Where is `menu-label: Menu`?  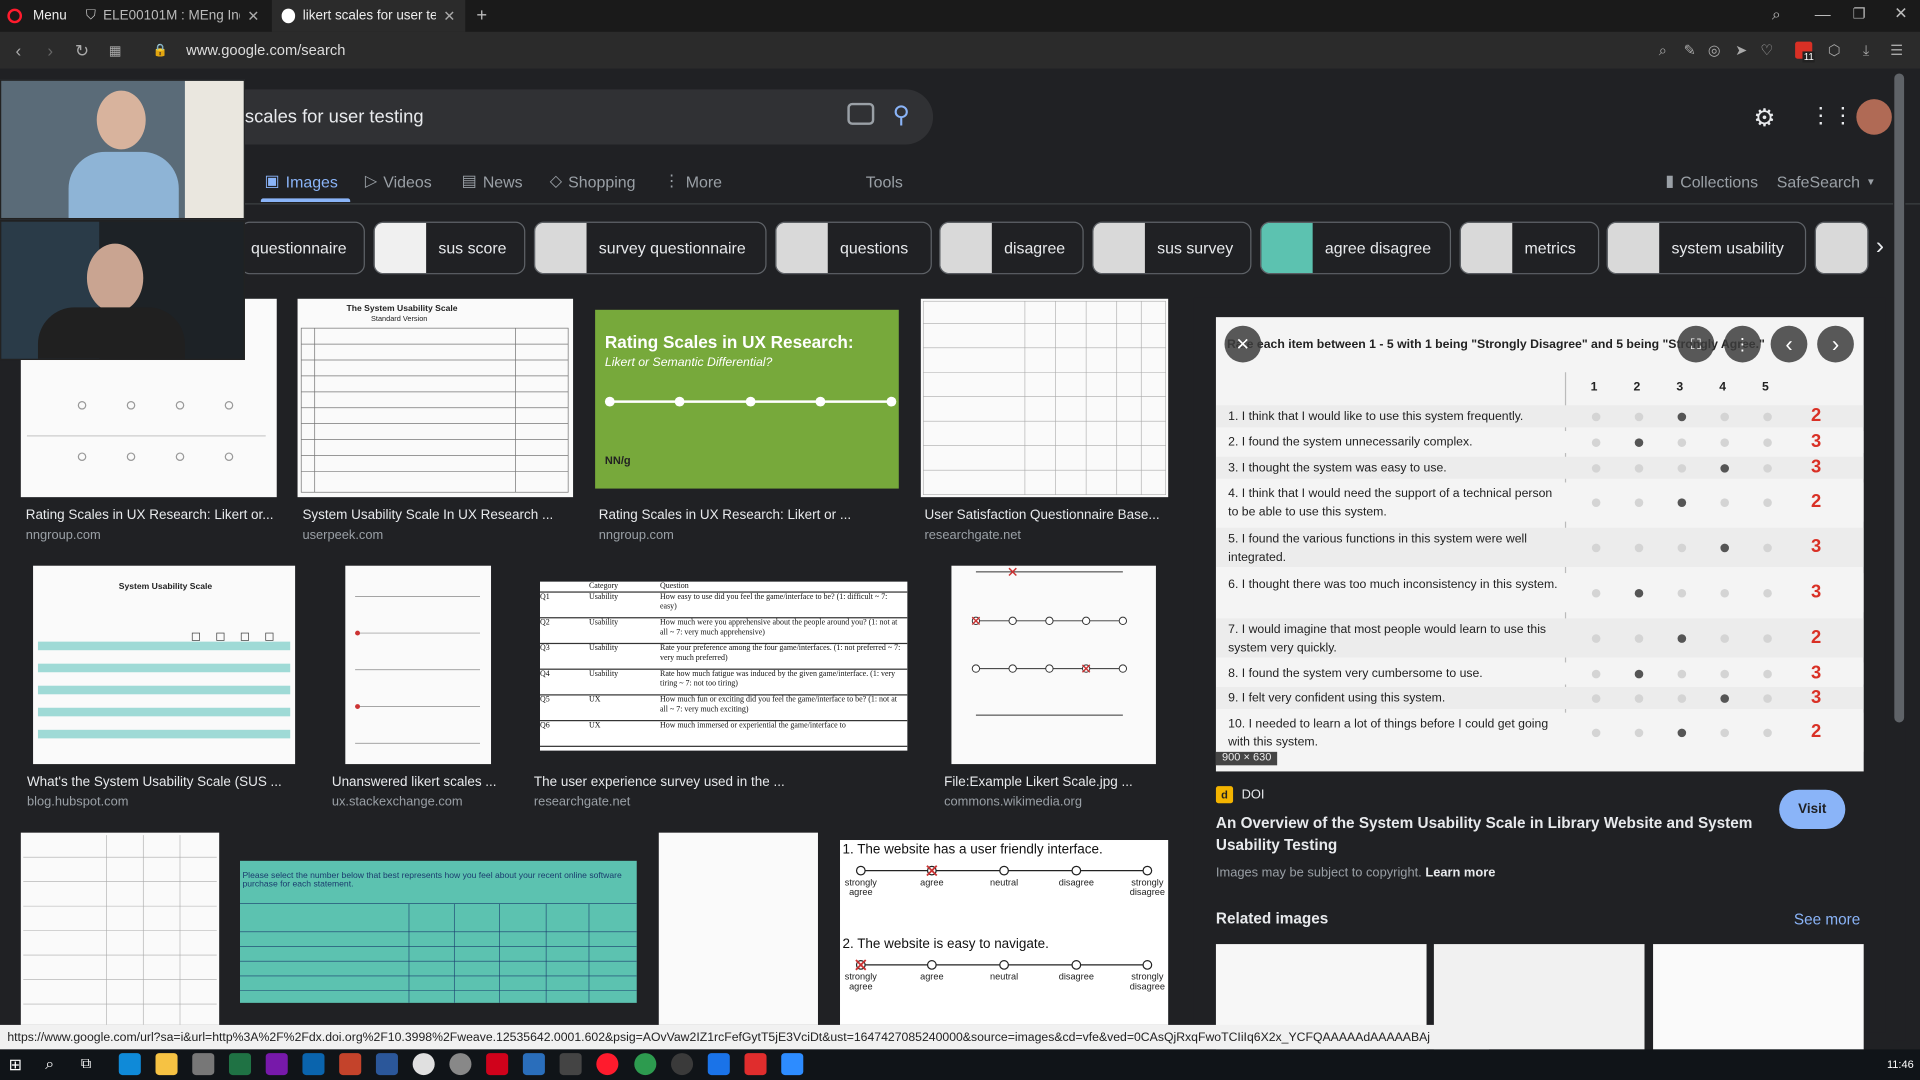
menu-label: Menu is located at coordinates (50, 16).